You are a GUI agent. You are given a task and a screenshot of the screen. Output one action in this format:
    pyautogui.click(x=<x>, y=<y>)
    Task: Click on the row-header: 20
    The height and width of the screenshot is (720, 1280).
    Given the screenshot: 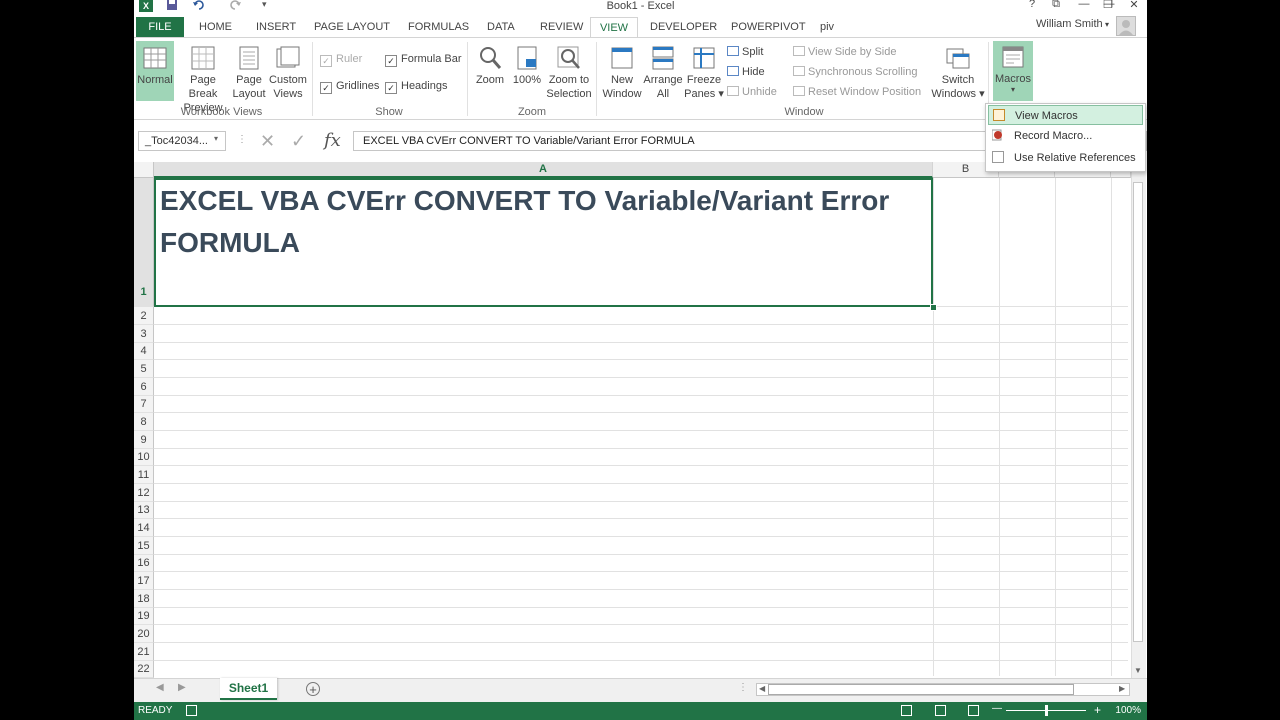 What is the action you would take?
    pyautogui.click(x=144, y=634)
    